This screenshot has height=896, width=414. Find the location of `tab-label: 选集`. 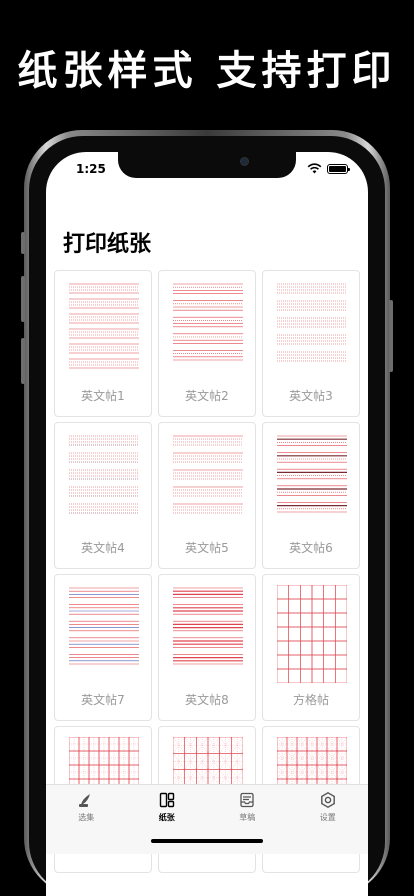

tab-label: 选集 is located at coordinates (86, 817).